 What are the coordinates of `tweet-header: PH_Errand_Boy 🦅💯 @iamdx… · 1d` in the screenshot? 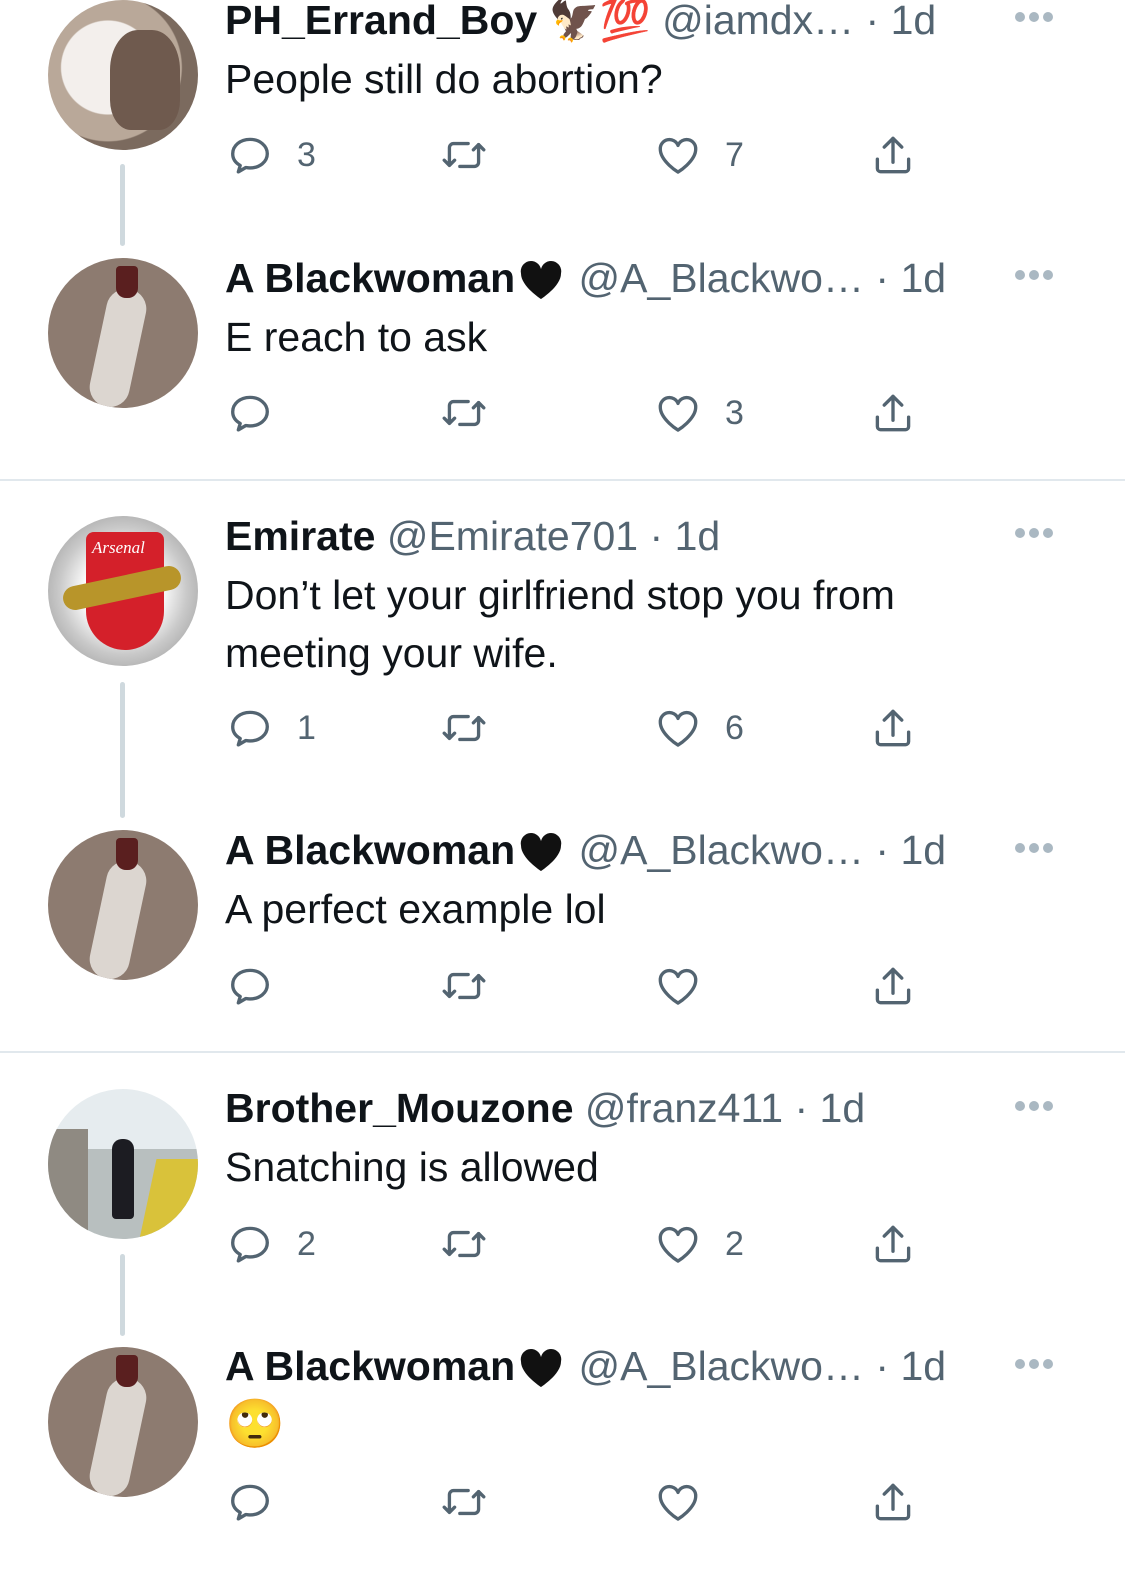 It's located at (610, 23).